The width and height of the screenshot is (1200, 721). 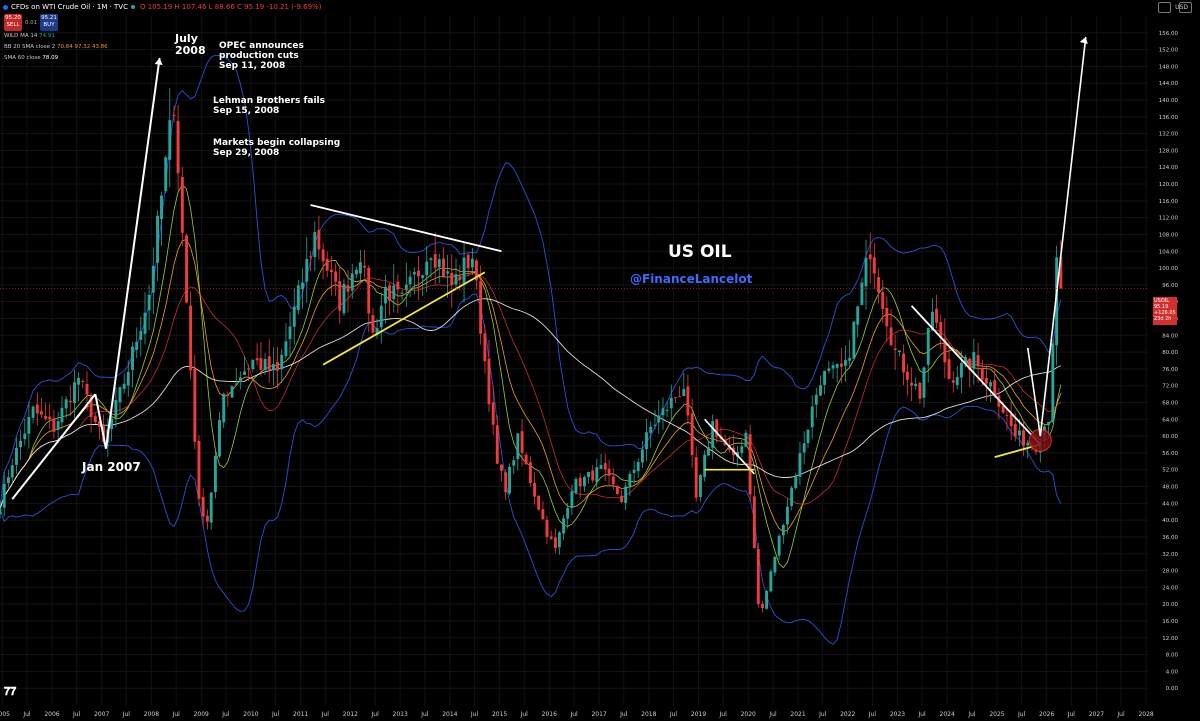 I want to click on indicator-row-wma: WILD MA 14 74.91, so click(x=29, y=36).